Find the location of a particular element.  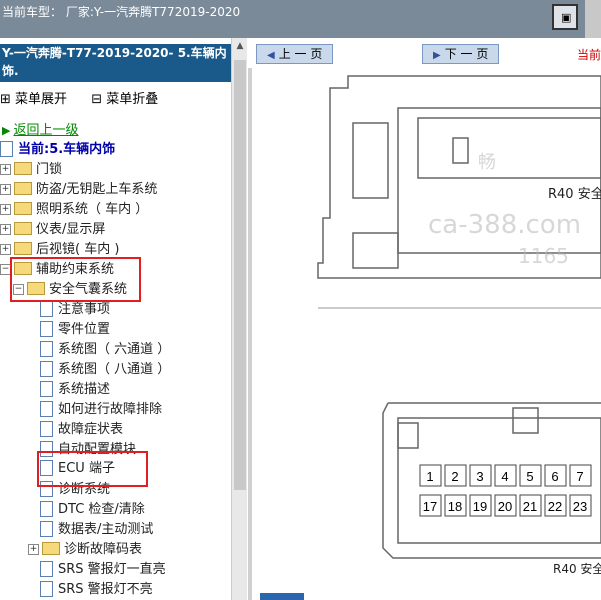

back-link: ▶ 返回上一级 is located at coordinates (40, 131).